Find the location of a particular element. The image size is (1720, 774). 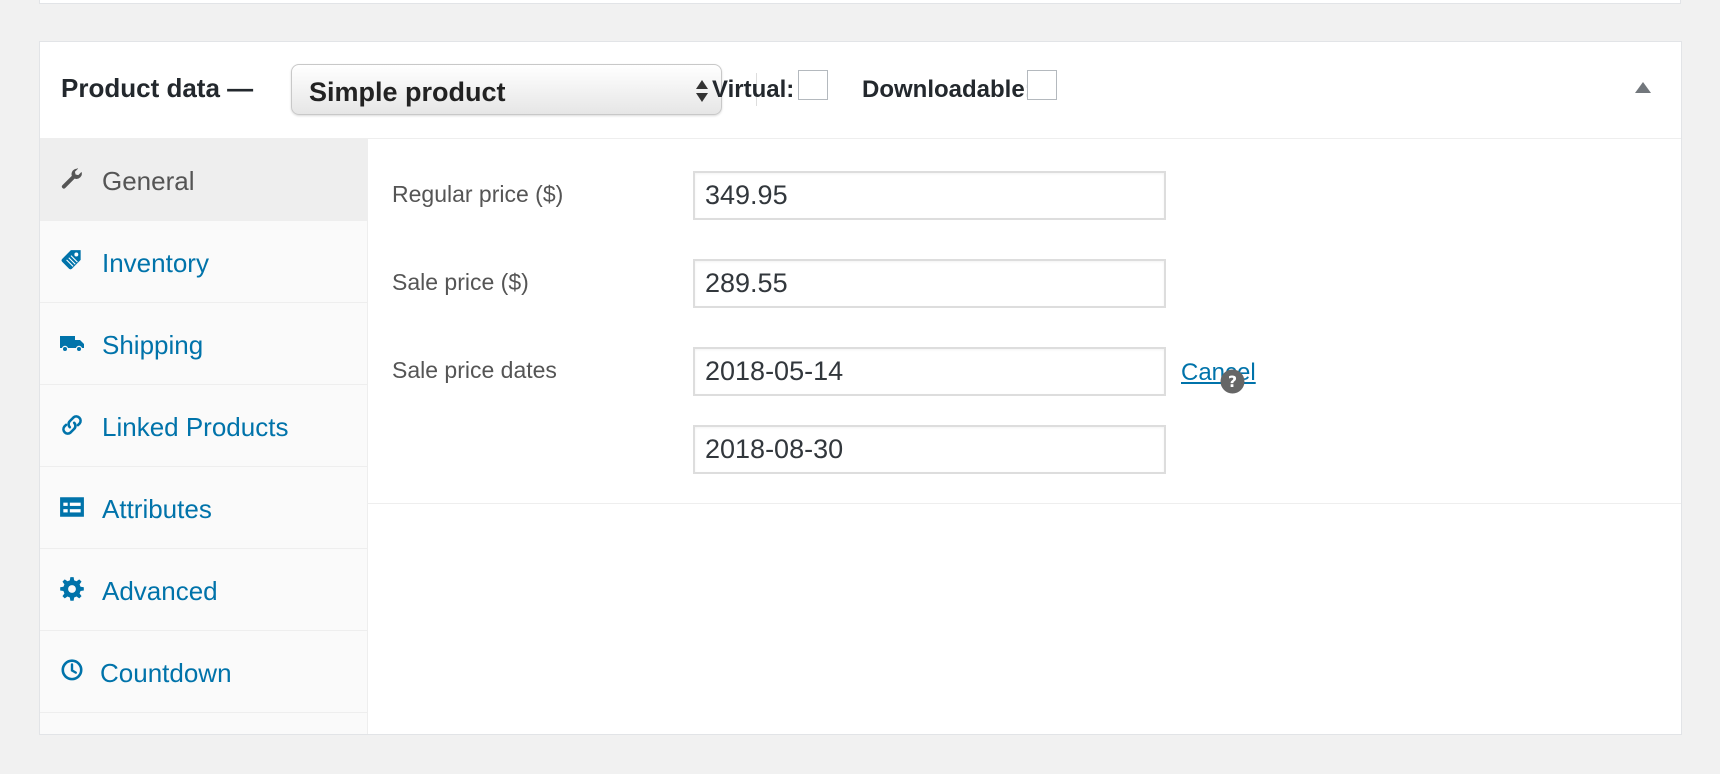

downloadable-label: Downloadable: is located at coordinates (947, 89).